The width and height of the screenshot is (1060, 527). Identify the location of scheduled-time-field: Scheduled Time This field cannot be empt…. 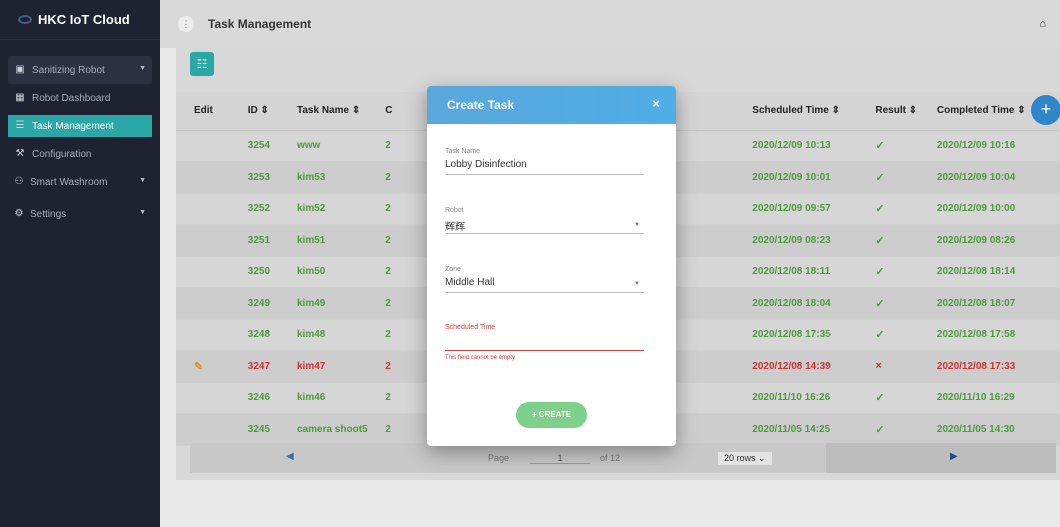
(544, 342).